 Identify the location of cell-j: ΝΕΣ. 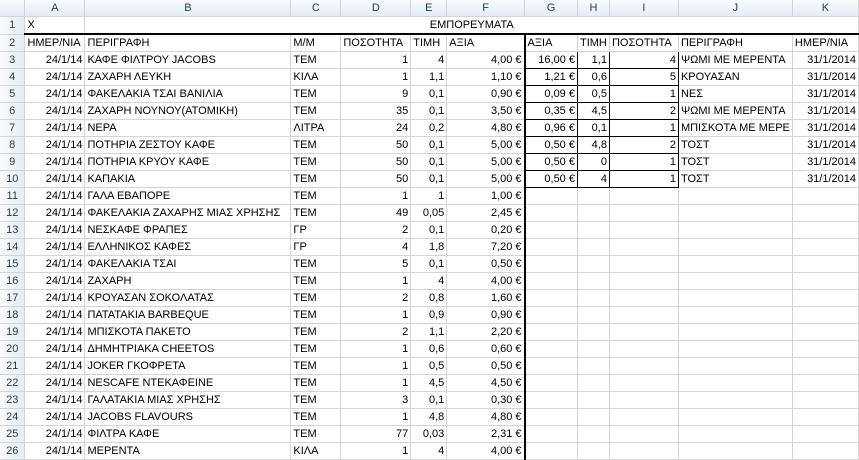
(735, 94).